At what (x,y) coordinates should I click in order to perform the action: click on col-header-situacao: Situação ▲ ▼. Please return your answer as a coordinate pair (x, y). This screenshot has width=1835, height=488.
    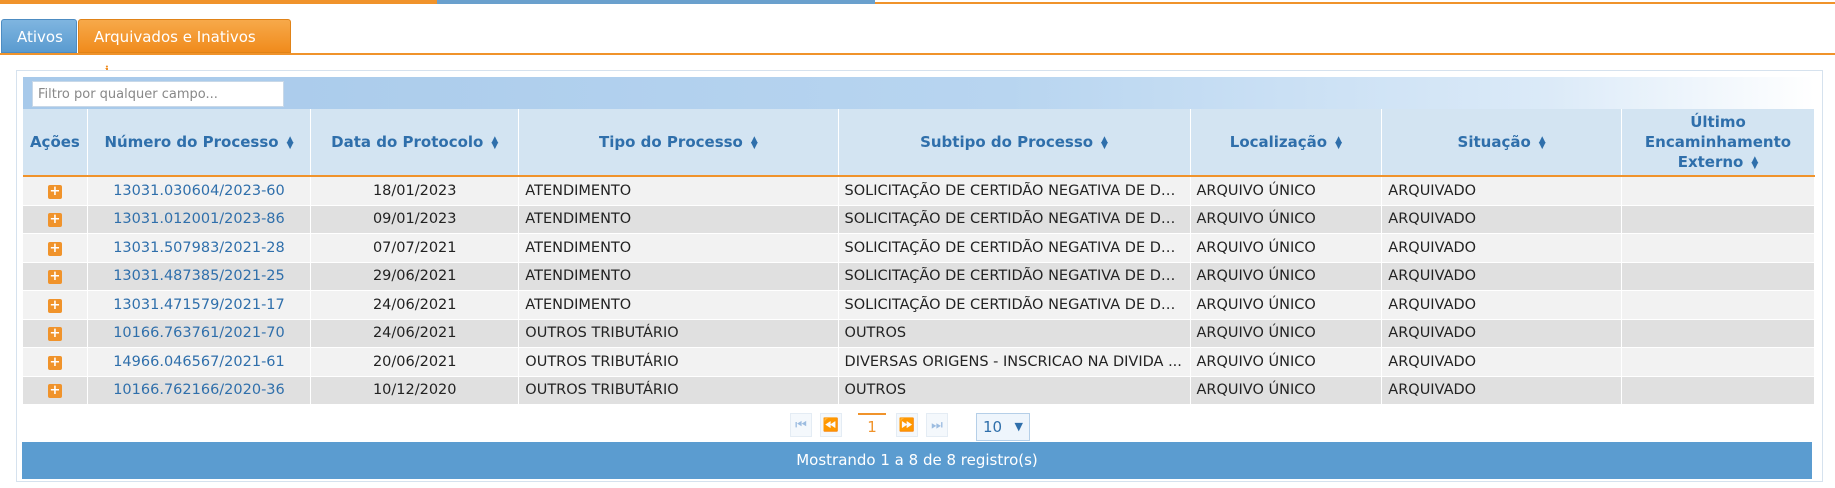
    Looking at the image, I should click on (1501, 143).